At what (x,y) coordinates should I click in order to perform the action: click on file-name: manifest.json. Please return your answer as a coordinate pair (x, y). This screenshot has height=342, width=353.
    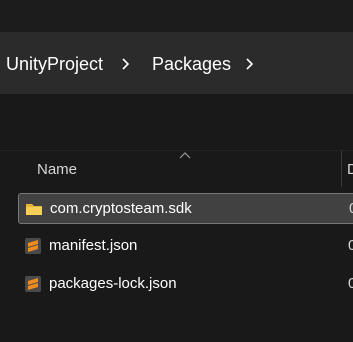
    Looking at the image, I should click on (93, 245).